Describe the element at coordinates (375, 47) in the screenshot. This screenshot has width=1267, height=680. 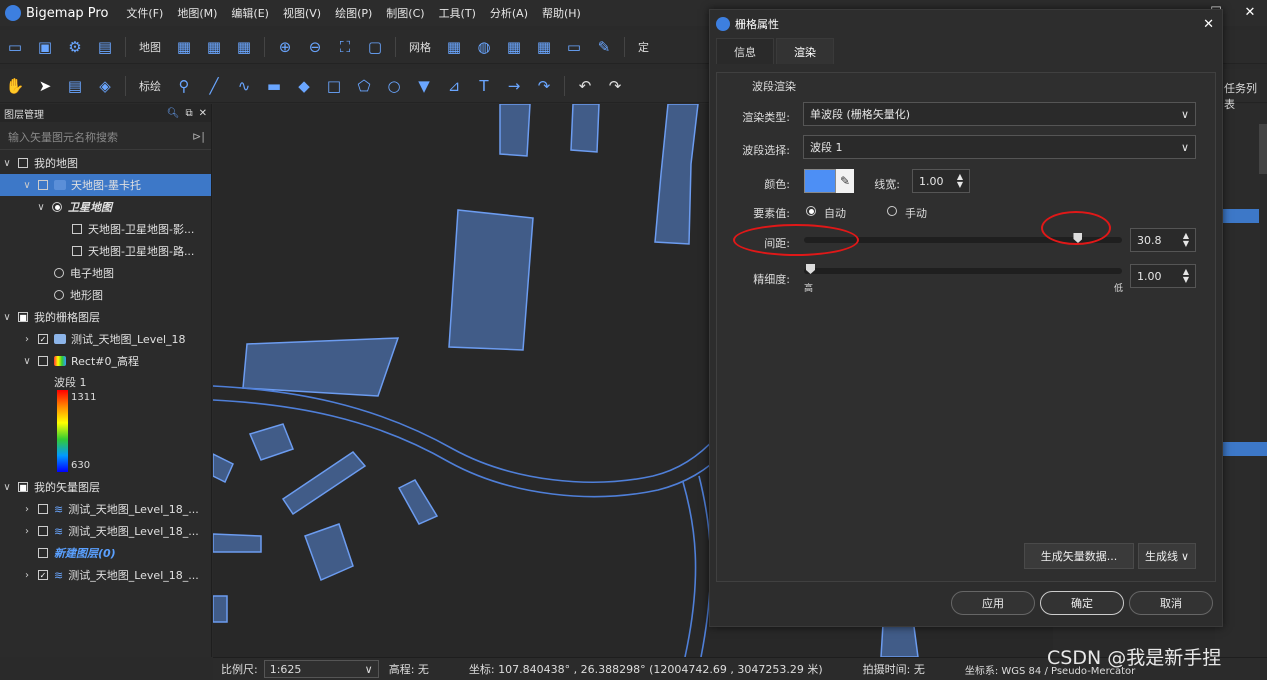
I see `full-extent-icon: ▢` at that location.